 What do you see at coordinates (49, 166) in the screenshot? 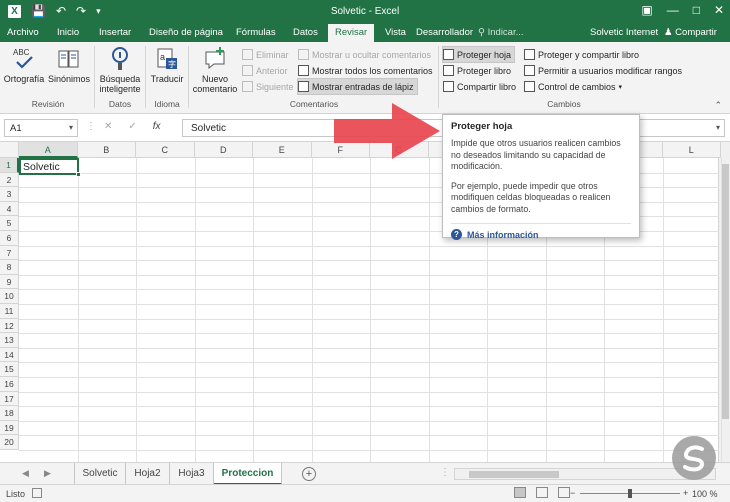
I see `active-cell-a1: Solvetic` at bounding box center [49, 166].